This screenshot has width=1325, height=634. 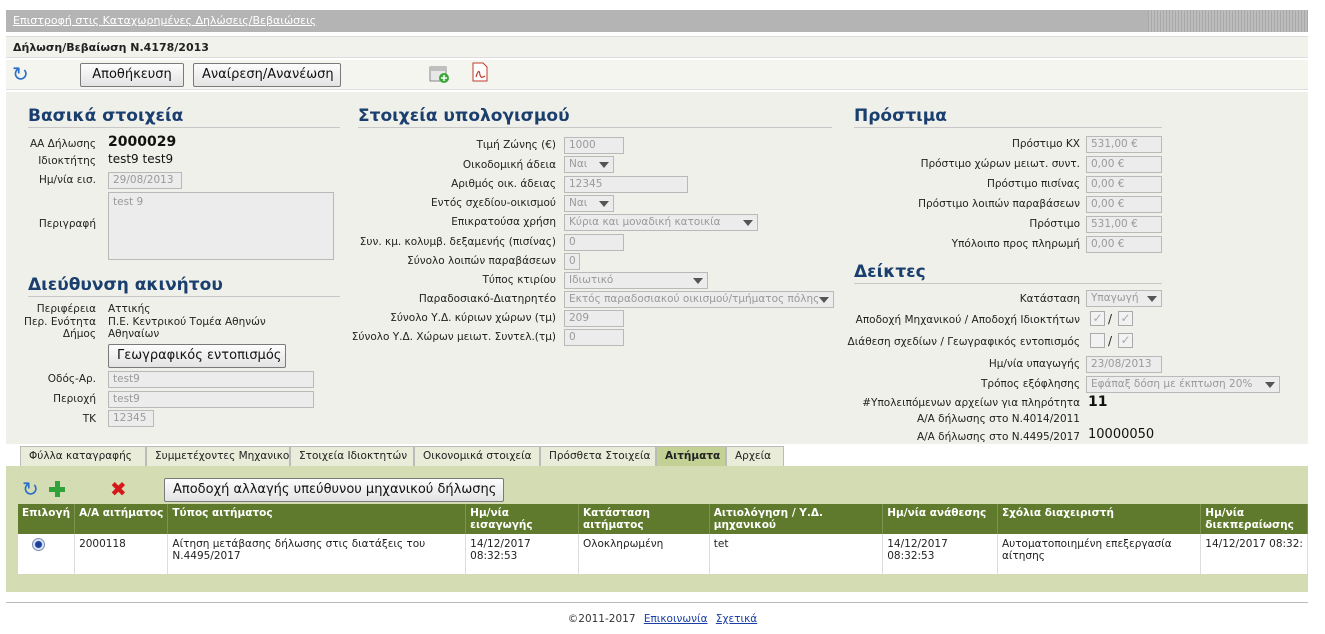 What do you see at coordinates (691, 456) in the screenshot?
I see `tab-requests: Αιτήματα` at bounding box center [691, 456].